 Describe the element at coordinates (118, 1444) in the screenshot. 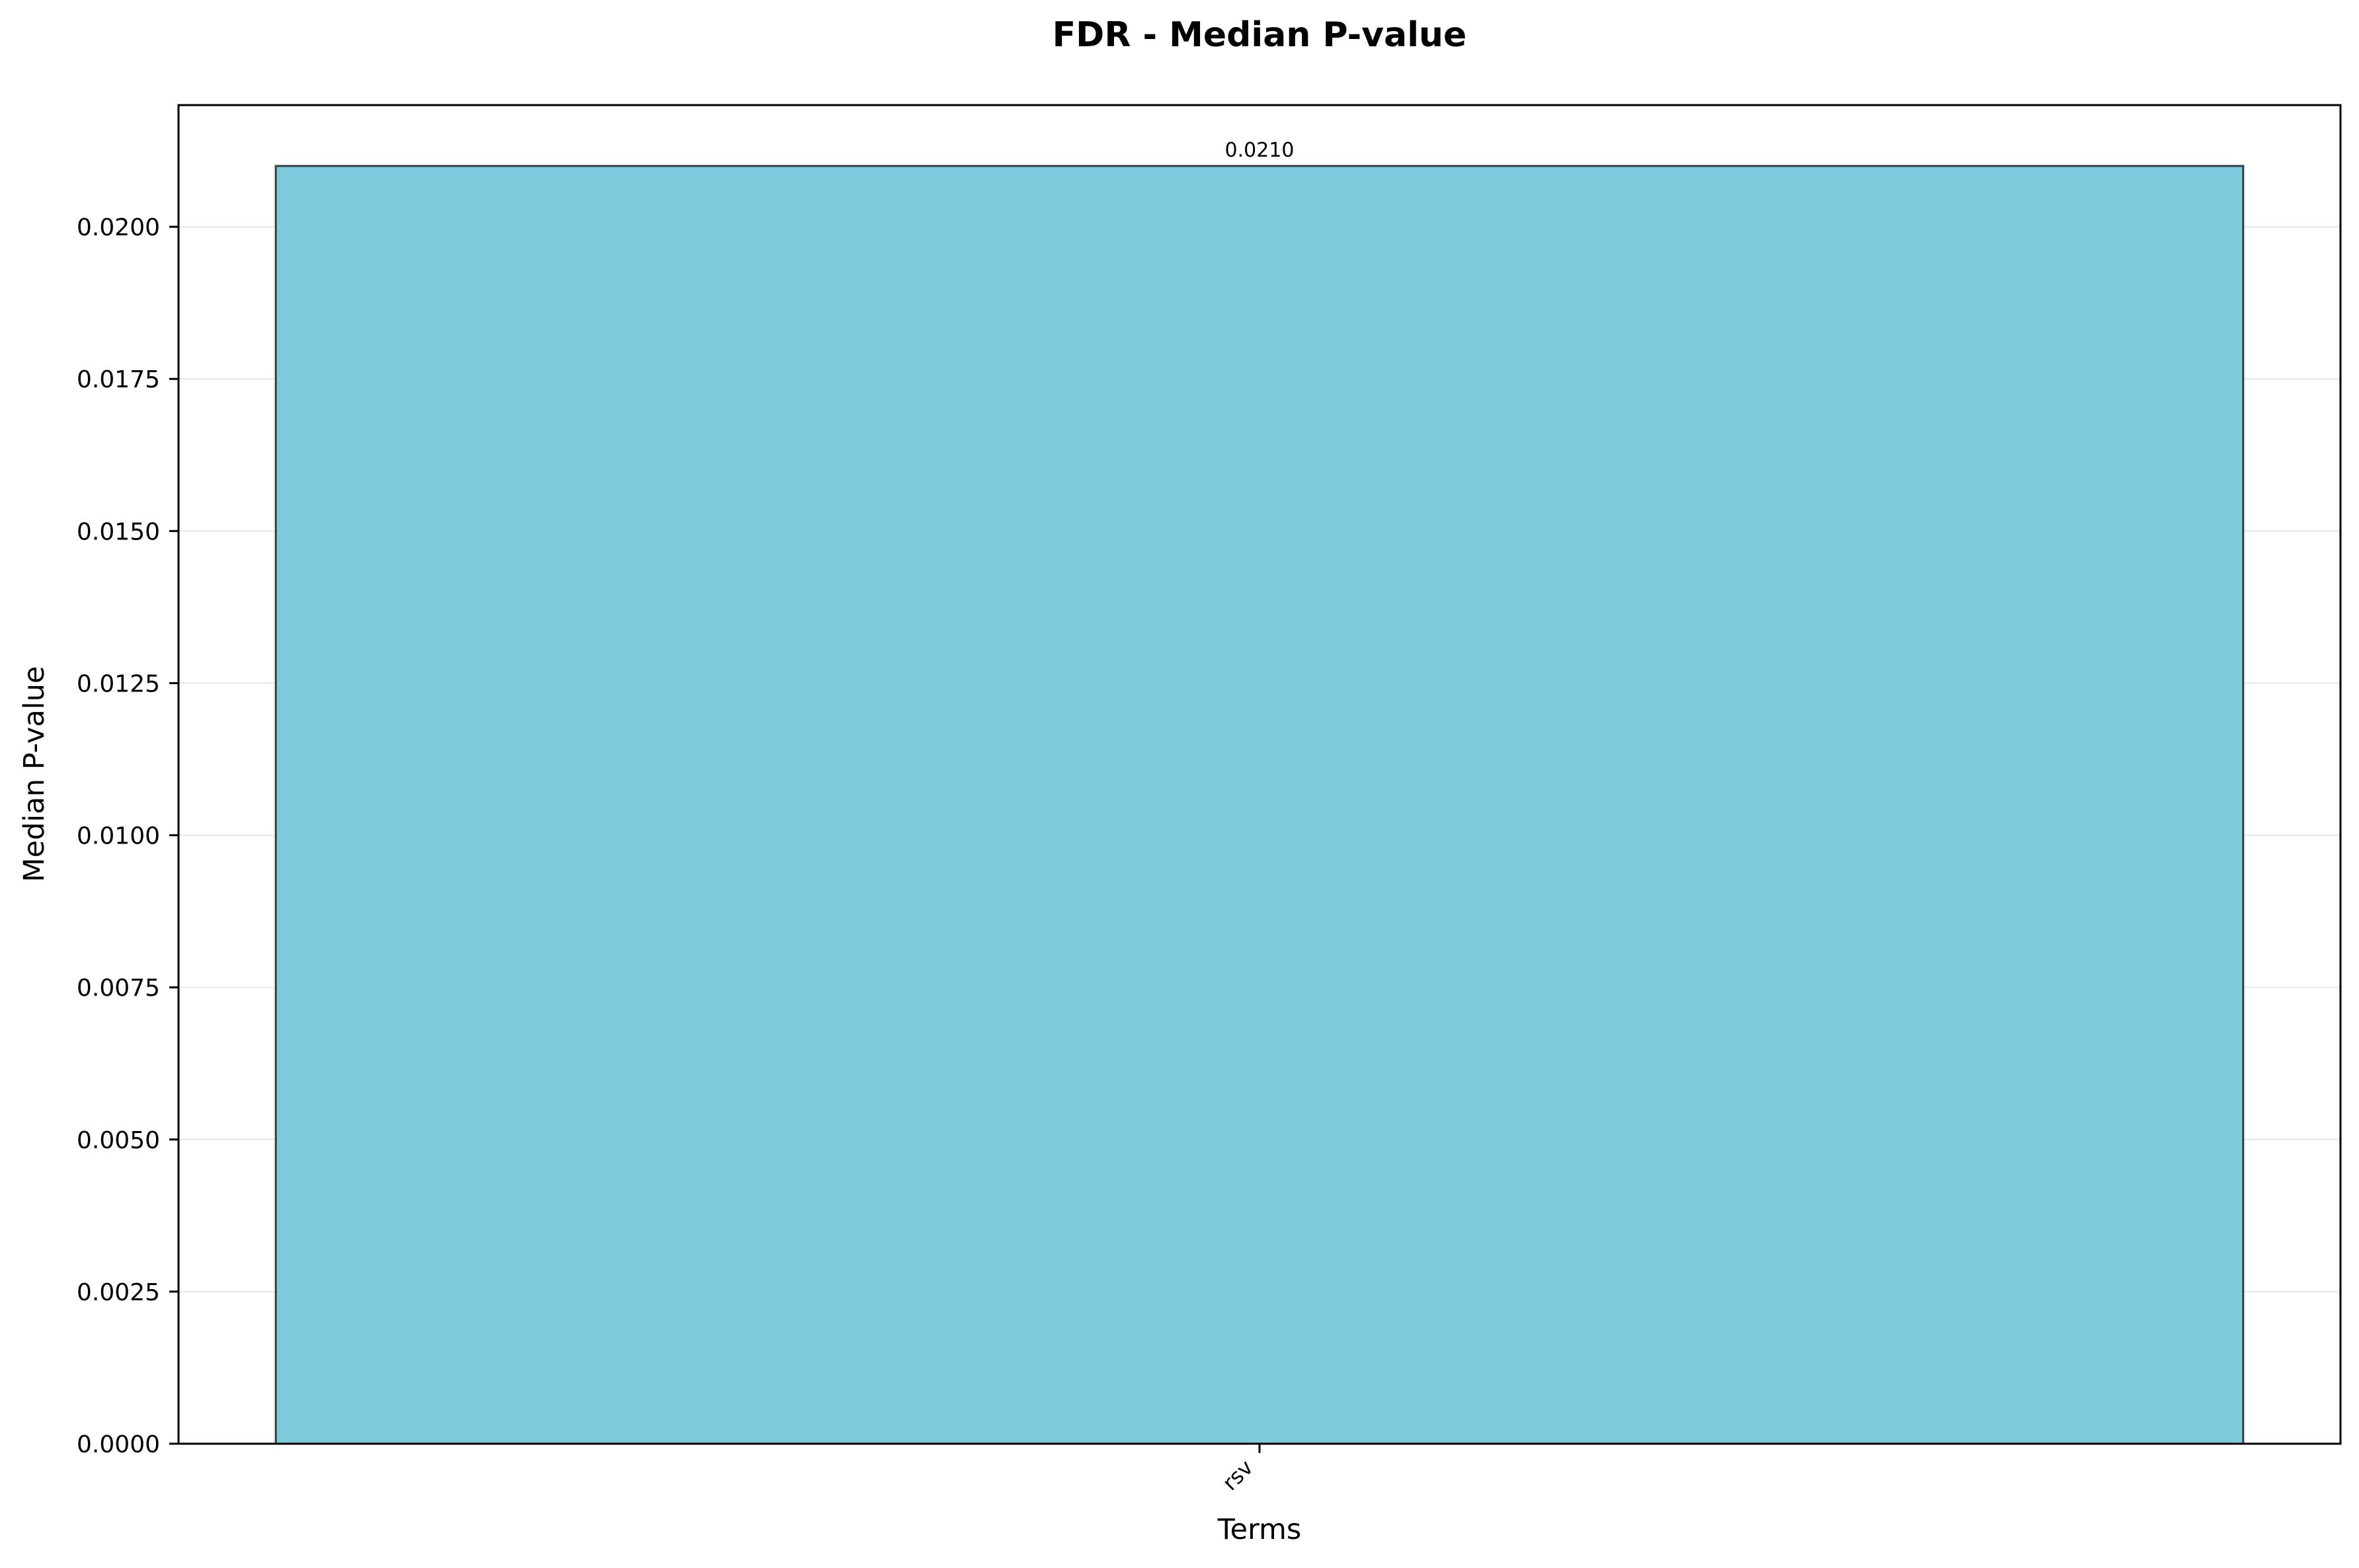

I see `y-tick-label: 0.0000` at that location.